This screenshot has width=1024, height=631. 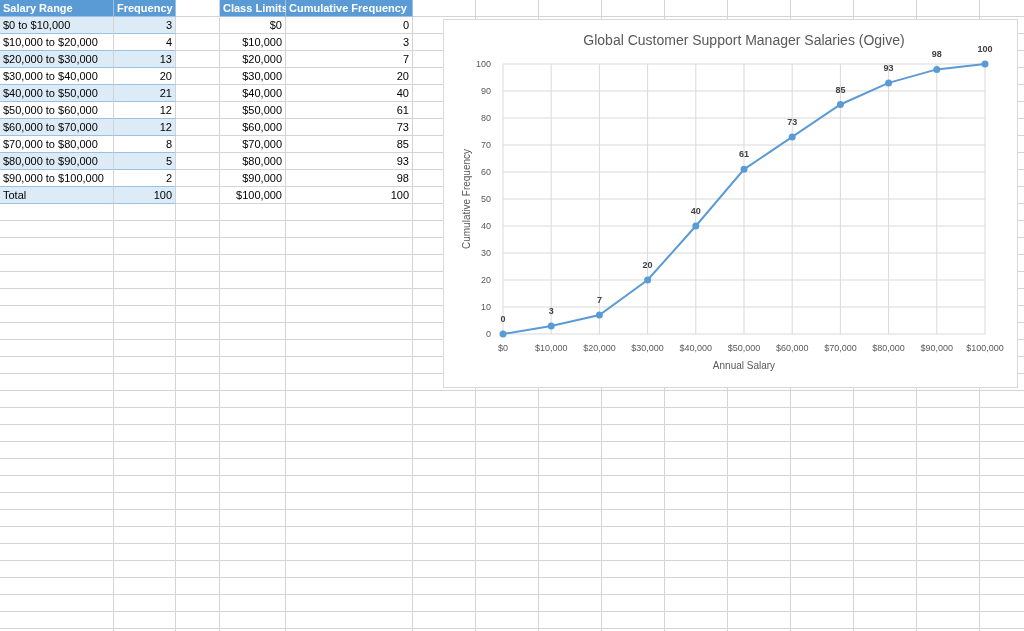 What do you see at coordinates (647, 348) in the screenshot?
I see `axis-tick-label: $30,000` at bounding box center [647, 348].